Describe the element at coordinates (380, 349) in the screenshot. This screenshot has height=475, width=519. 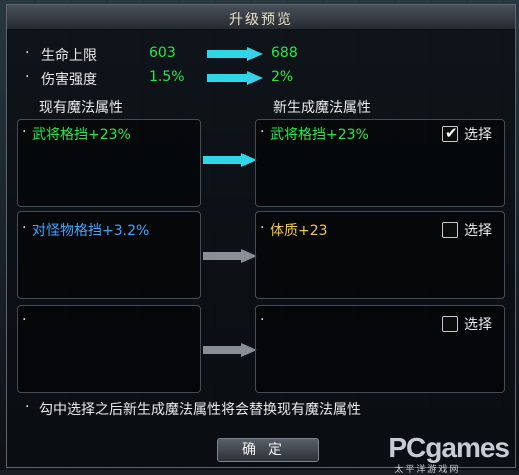
I see `new-attribute-box-3: · 选择` at that location.